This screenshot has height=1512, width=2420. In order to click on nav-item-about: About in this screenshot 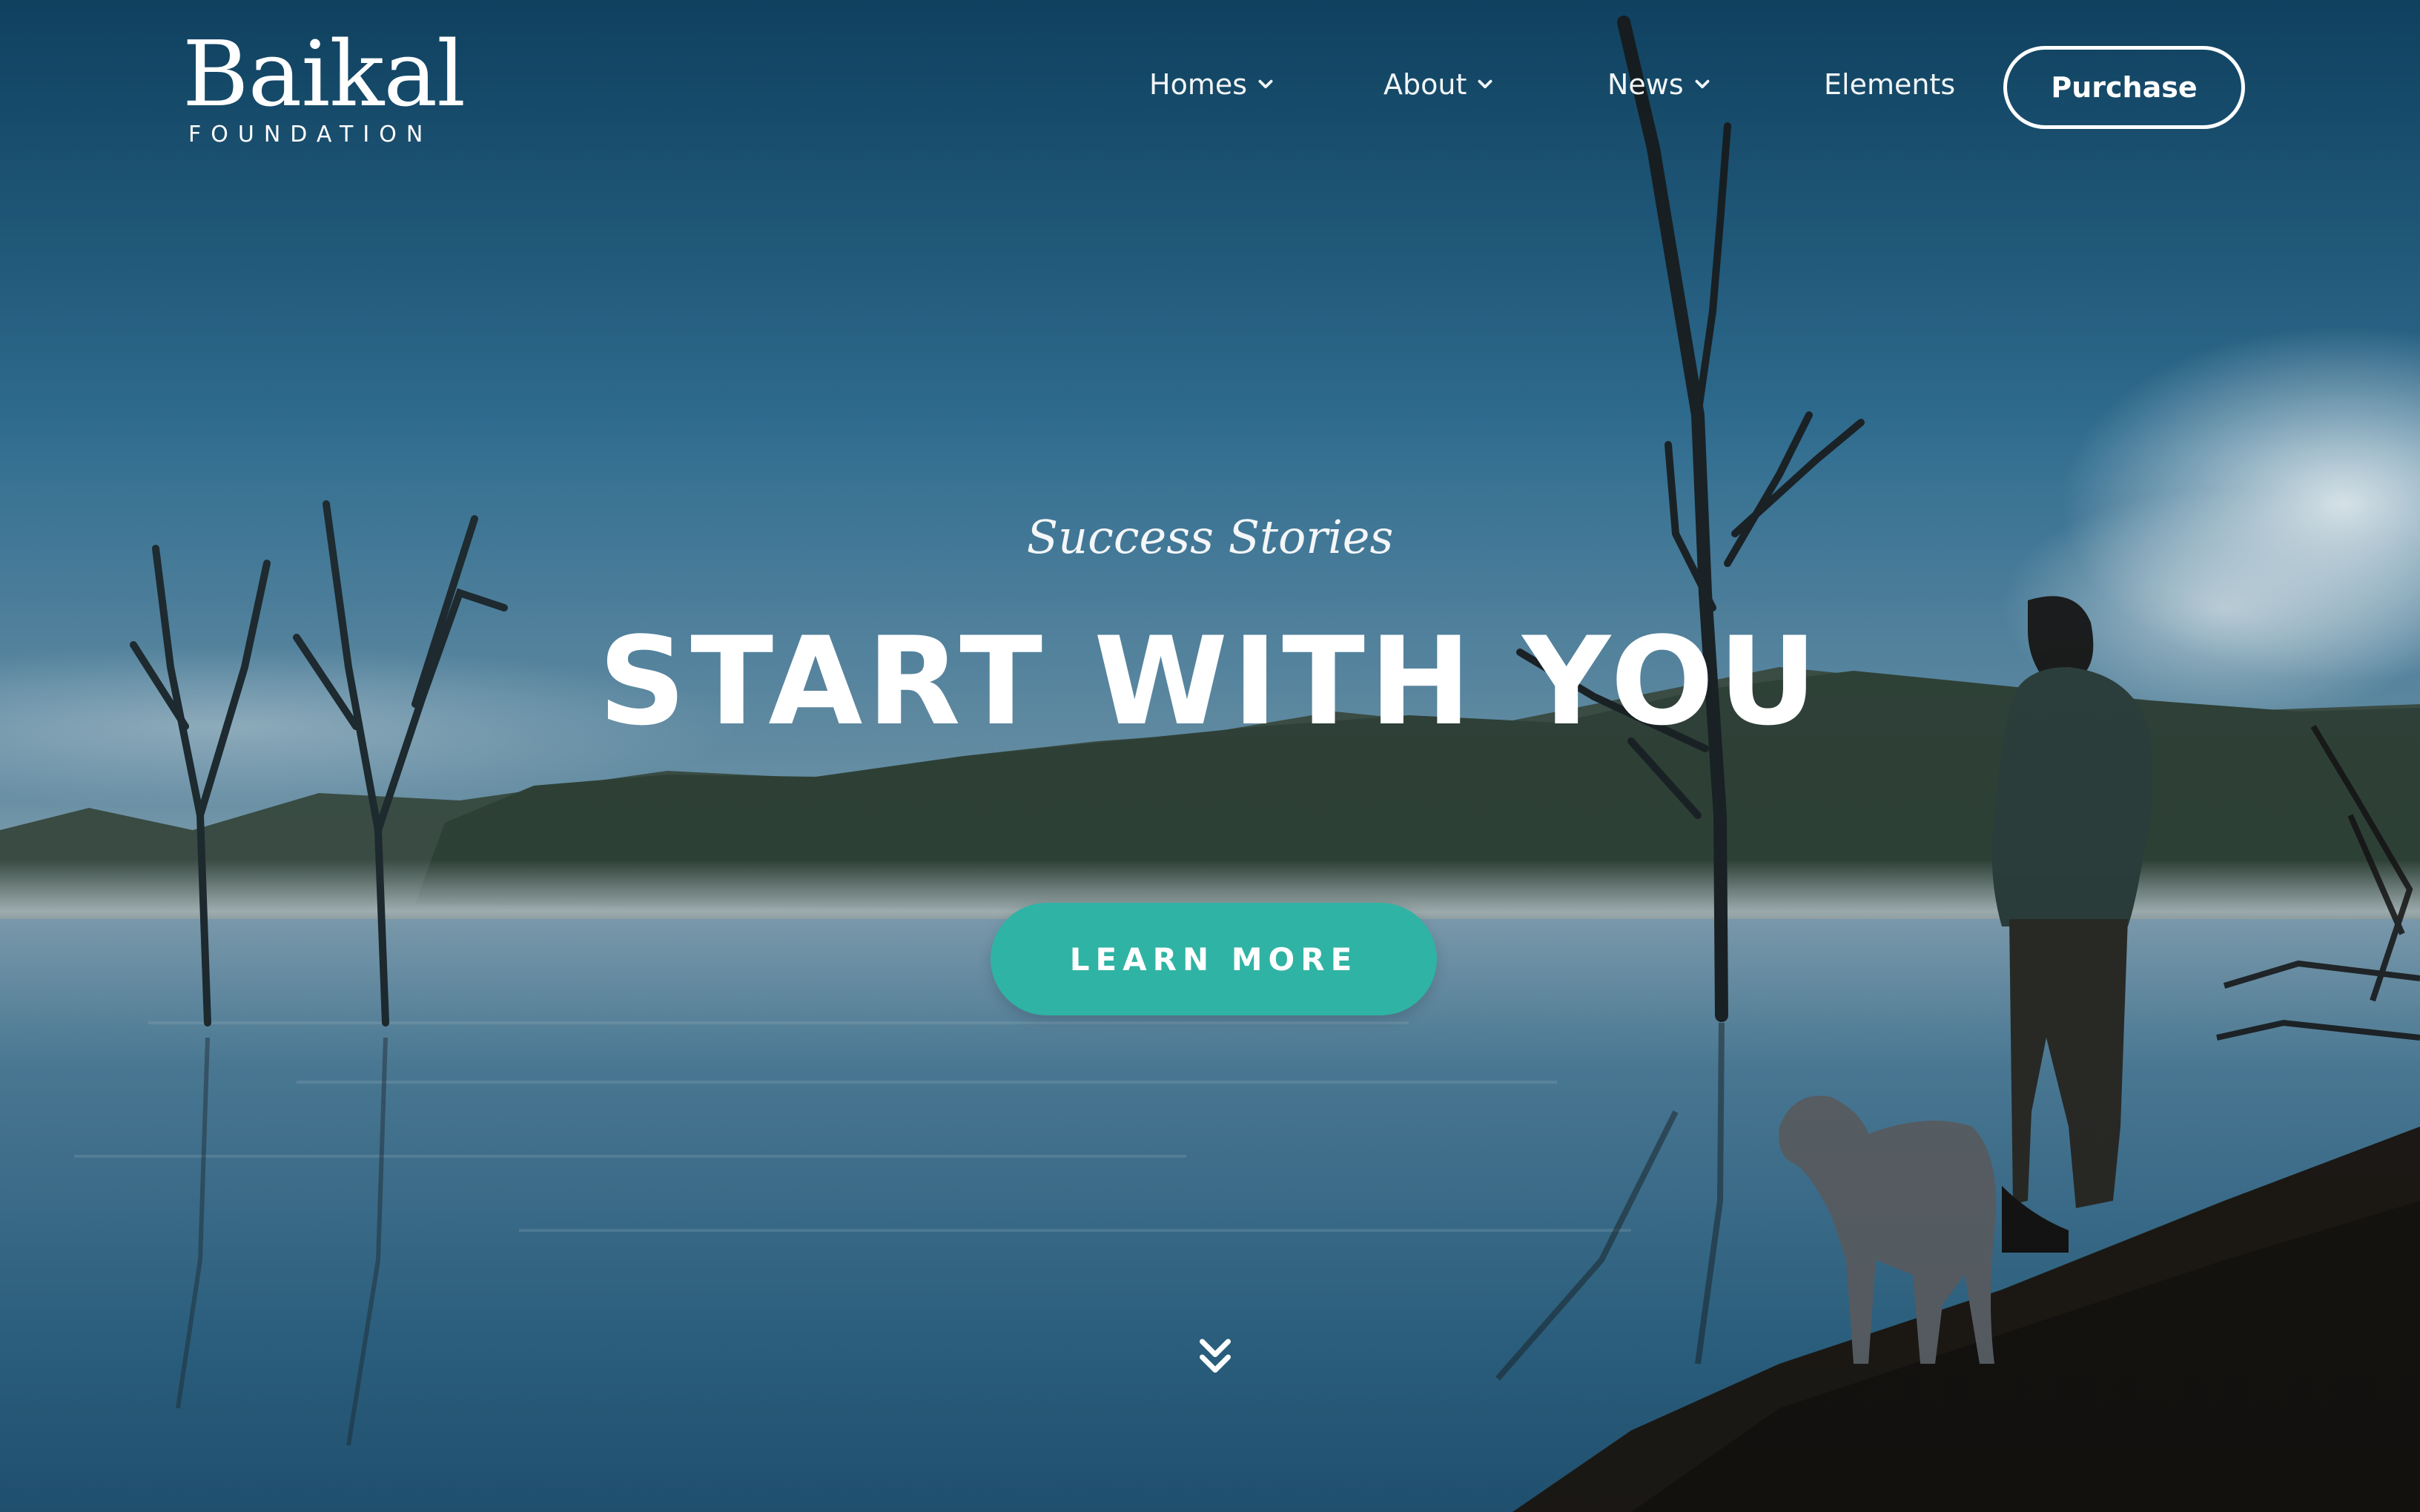, I will do `click(1439, 85)`.